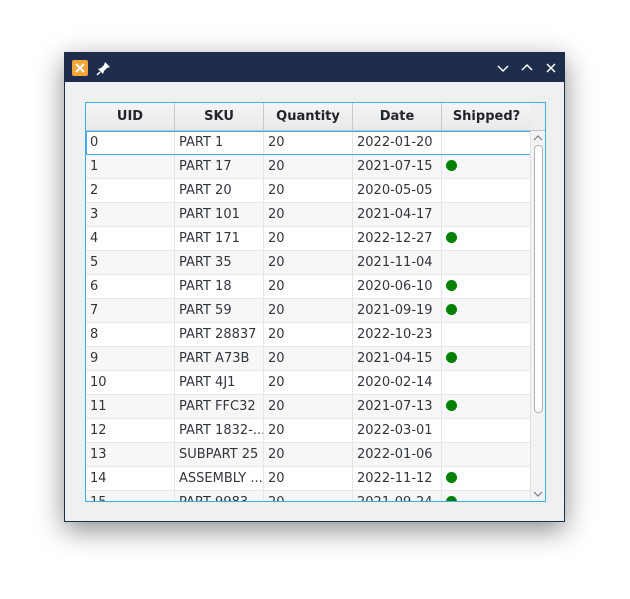 The image size is (630, 599). I want to click on cell-uid: 10, so click(130, 382).